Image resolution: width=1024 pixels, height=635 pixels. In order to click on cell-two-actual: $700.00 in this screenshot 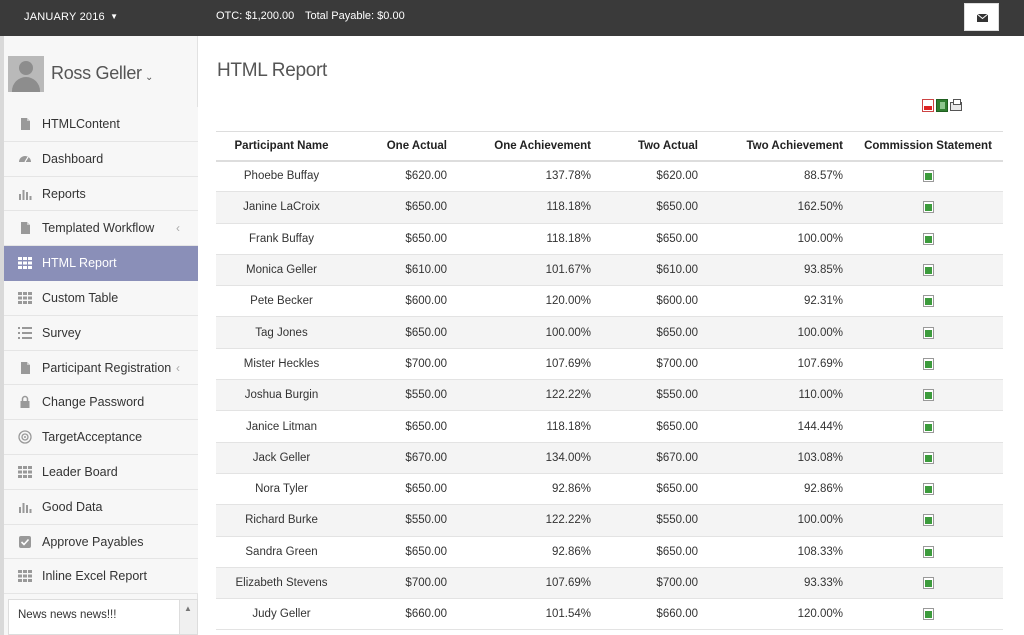, I will do `click(654, 364)`.